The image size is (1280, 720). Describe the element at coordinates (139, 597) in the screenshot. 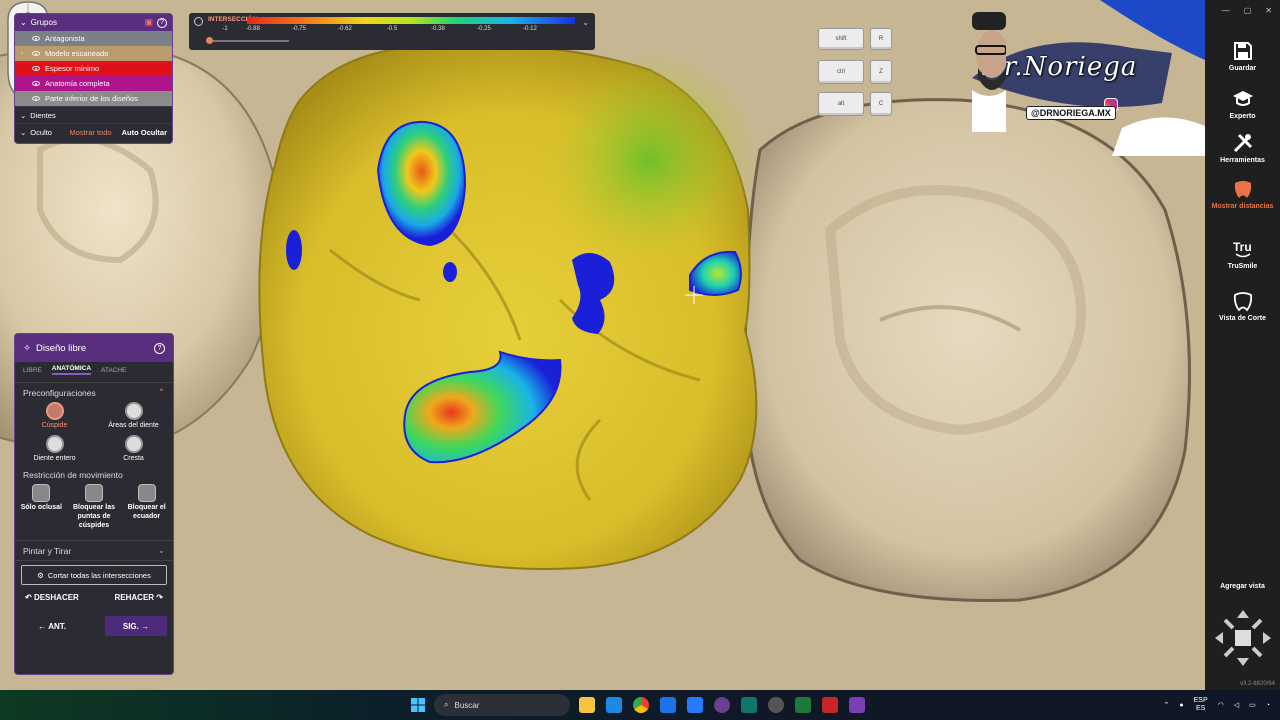

I see `redo-button: REHACER ↷` at that location.